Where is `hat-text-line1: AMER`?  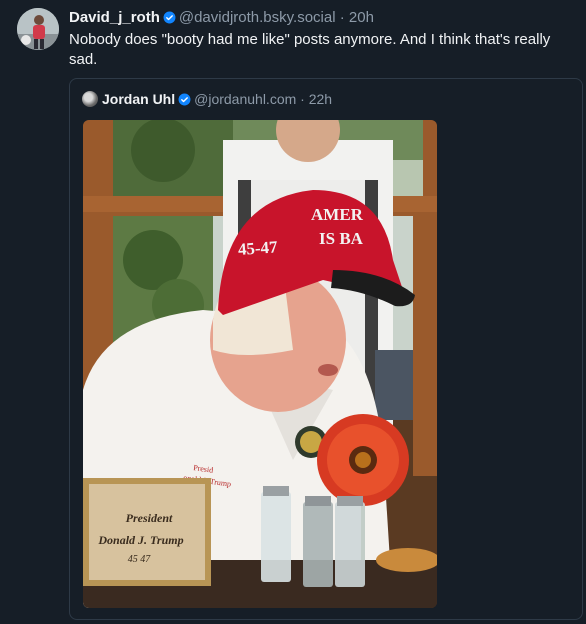
hat-text-line1: AMER is located at coordinates (337, 214).